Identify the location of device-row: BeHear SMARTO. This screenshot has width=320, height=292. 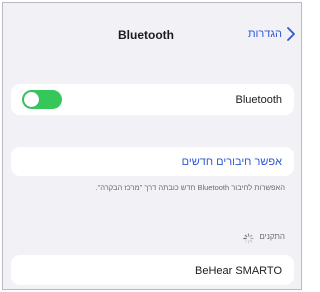
(152, 270).